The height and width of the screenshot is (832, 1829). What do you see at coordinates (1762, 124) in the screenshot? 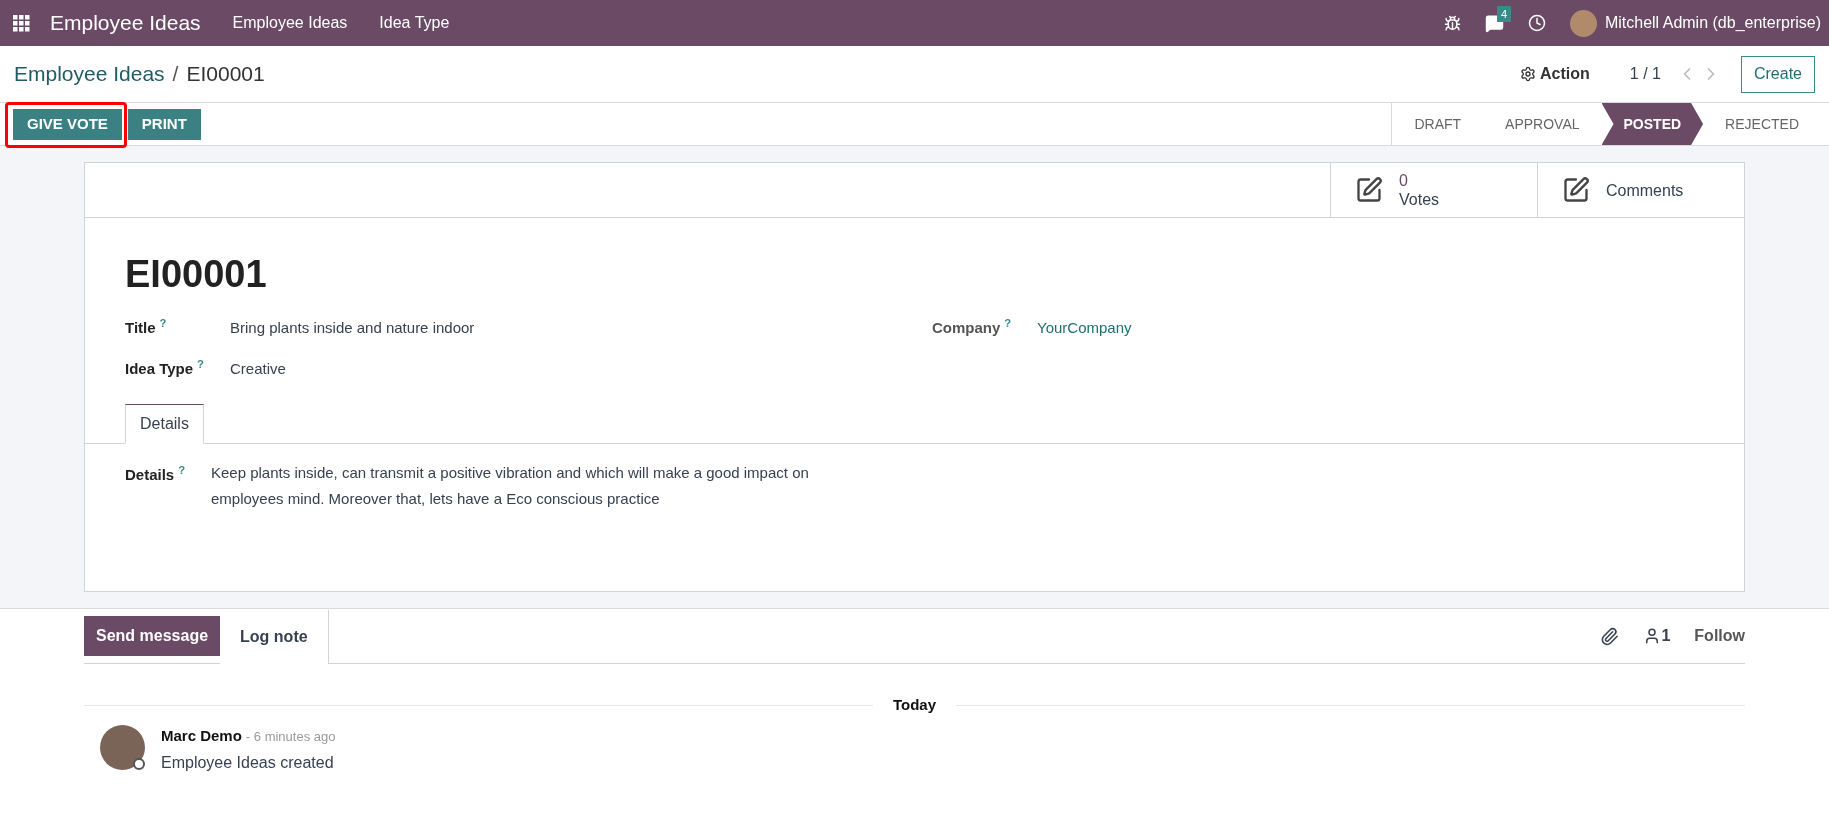
I see `status-stage: REJECTED` at bounding box center [1762, 124].